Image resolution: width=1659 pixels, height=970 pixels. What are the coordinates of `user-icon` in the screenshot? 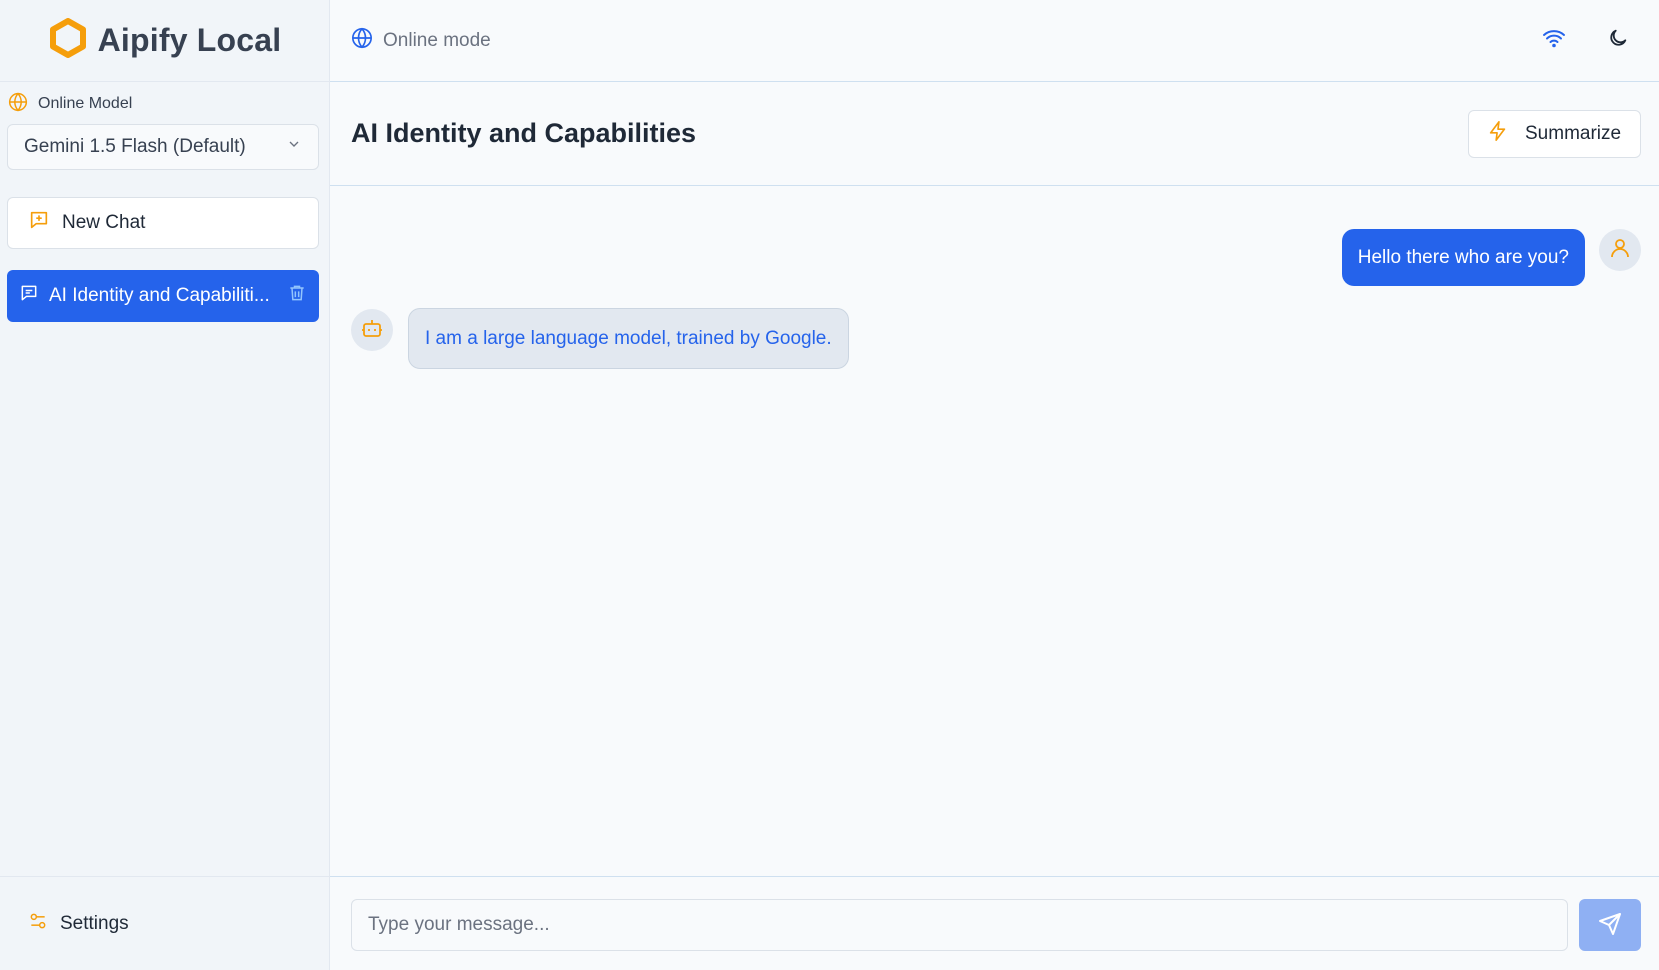 It's located at (1620, 250).